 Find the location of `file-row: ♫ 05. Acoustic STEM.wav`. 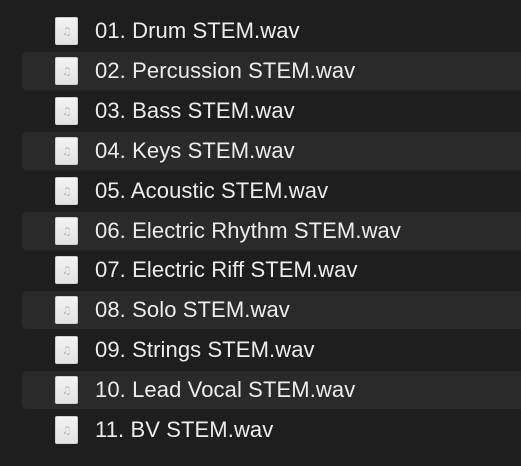

file-row: ♫ 05. Acoustic STEM.wav is located at coordinates (271, 191).